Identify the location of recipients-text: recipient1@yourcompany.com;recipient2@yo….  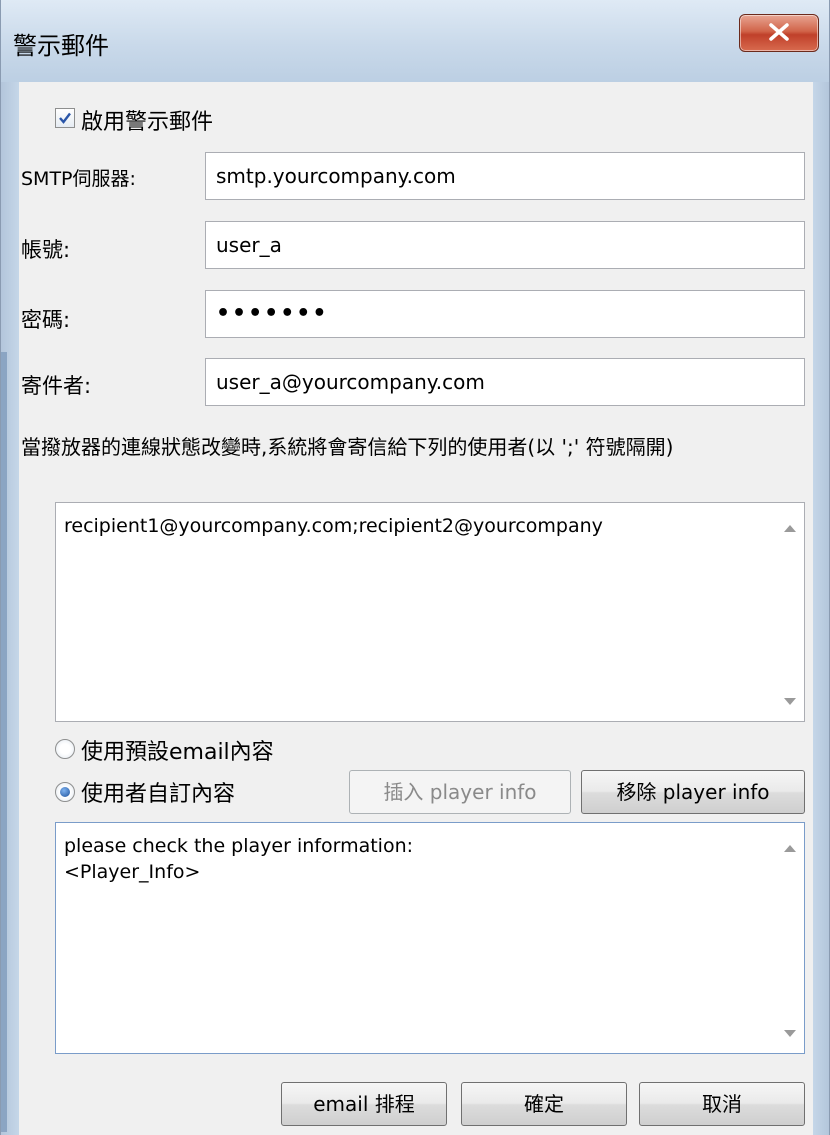
(333, 526).